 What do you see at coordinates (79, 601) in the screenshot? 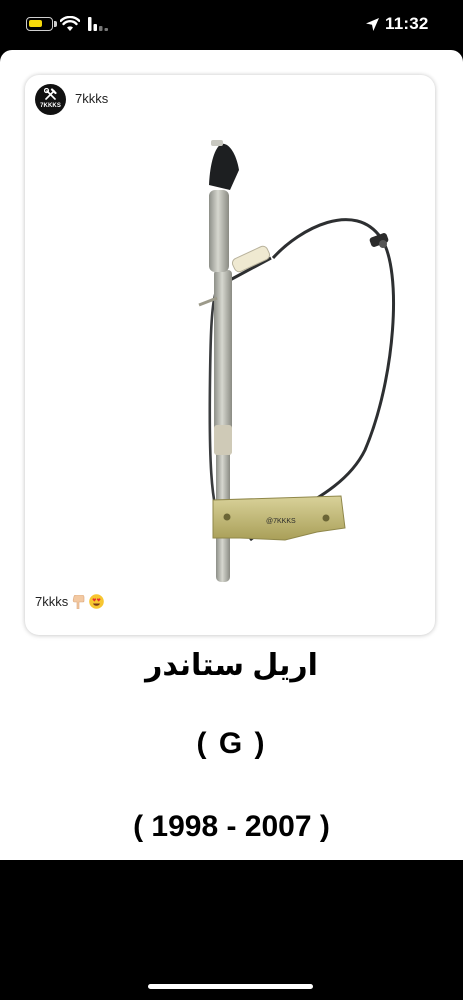
I see `pointing-down-emoji-icon` at bounding box center [79, 601].